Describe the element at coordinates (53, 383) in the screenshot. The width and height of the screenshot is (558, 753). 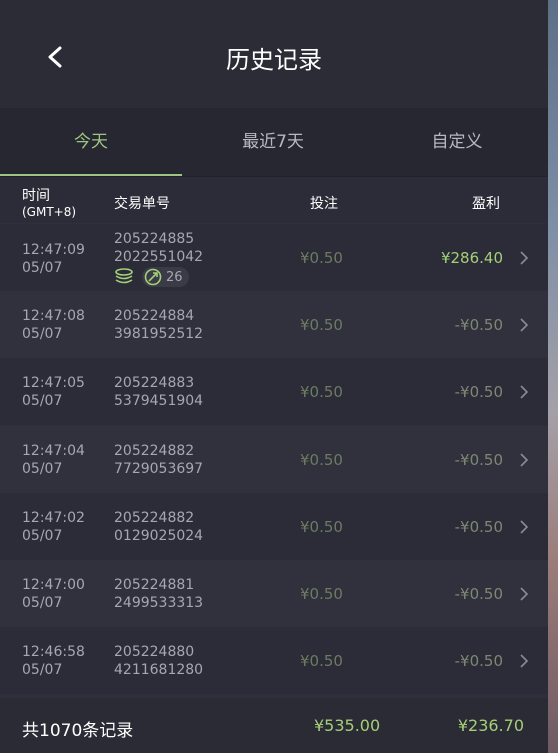
I see `row-time: 12:47:05` at that location.